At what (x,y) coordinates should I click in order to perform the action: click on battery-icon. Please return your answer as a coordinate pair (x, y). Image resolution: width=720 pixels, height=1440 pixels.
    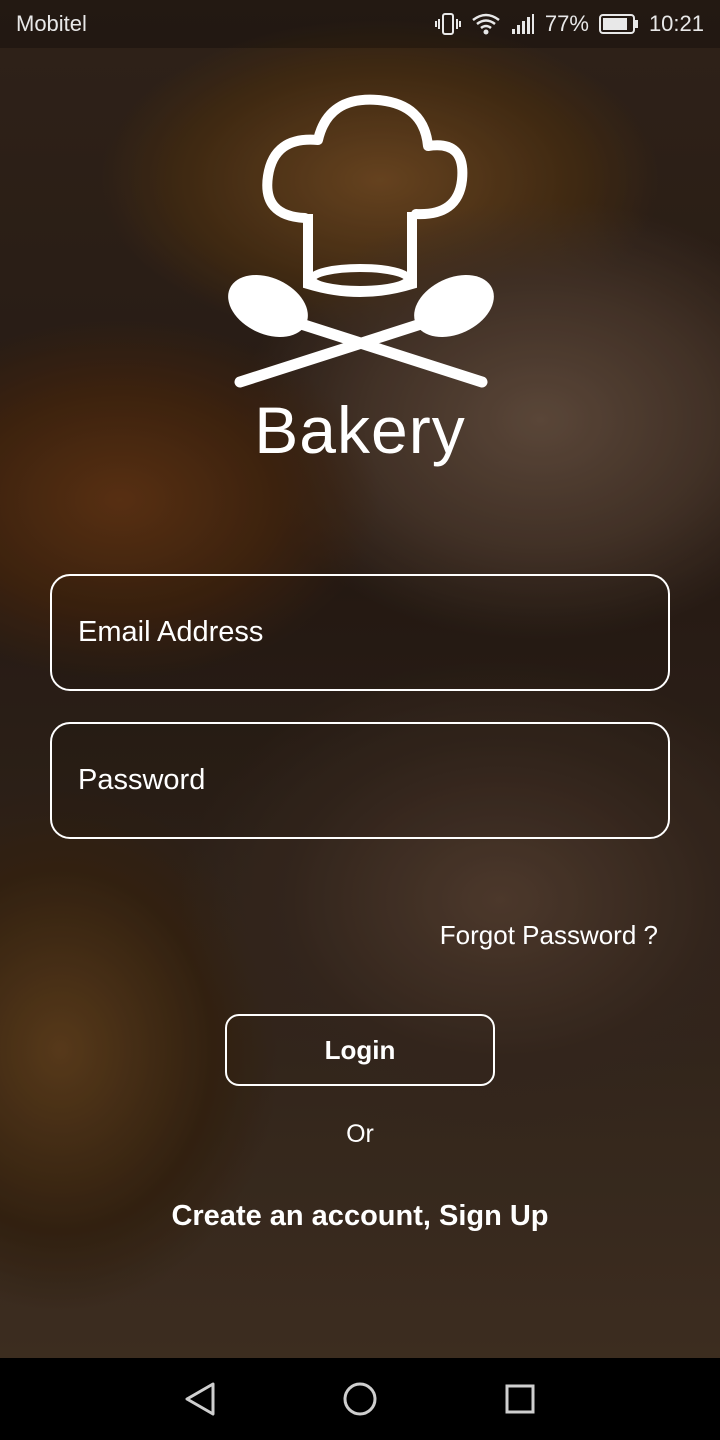
    Looking at the image, I should click on (618, 24).